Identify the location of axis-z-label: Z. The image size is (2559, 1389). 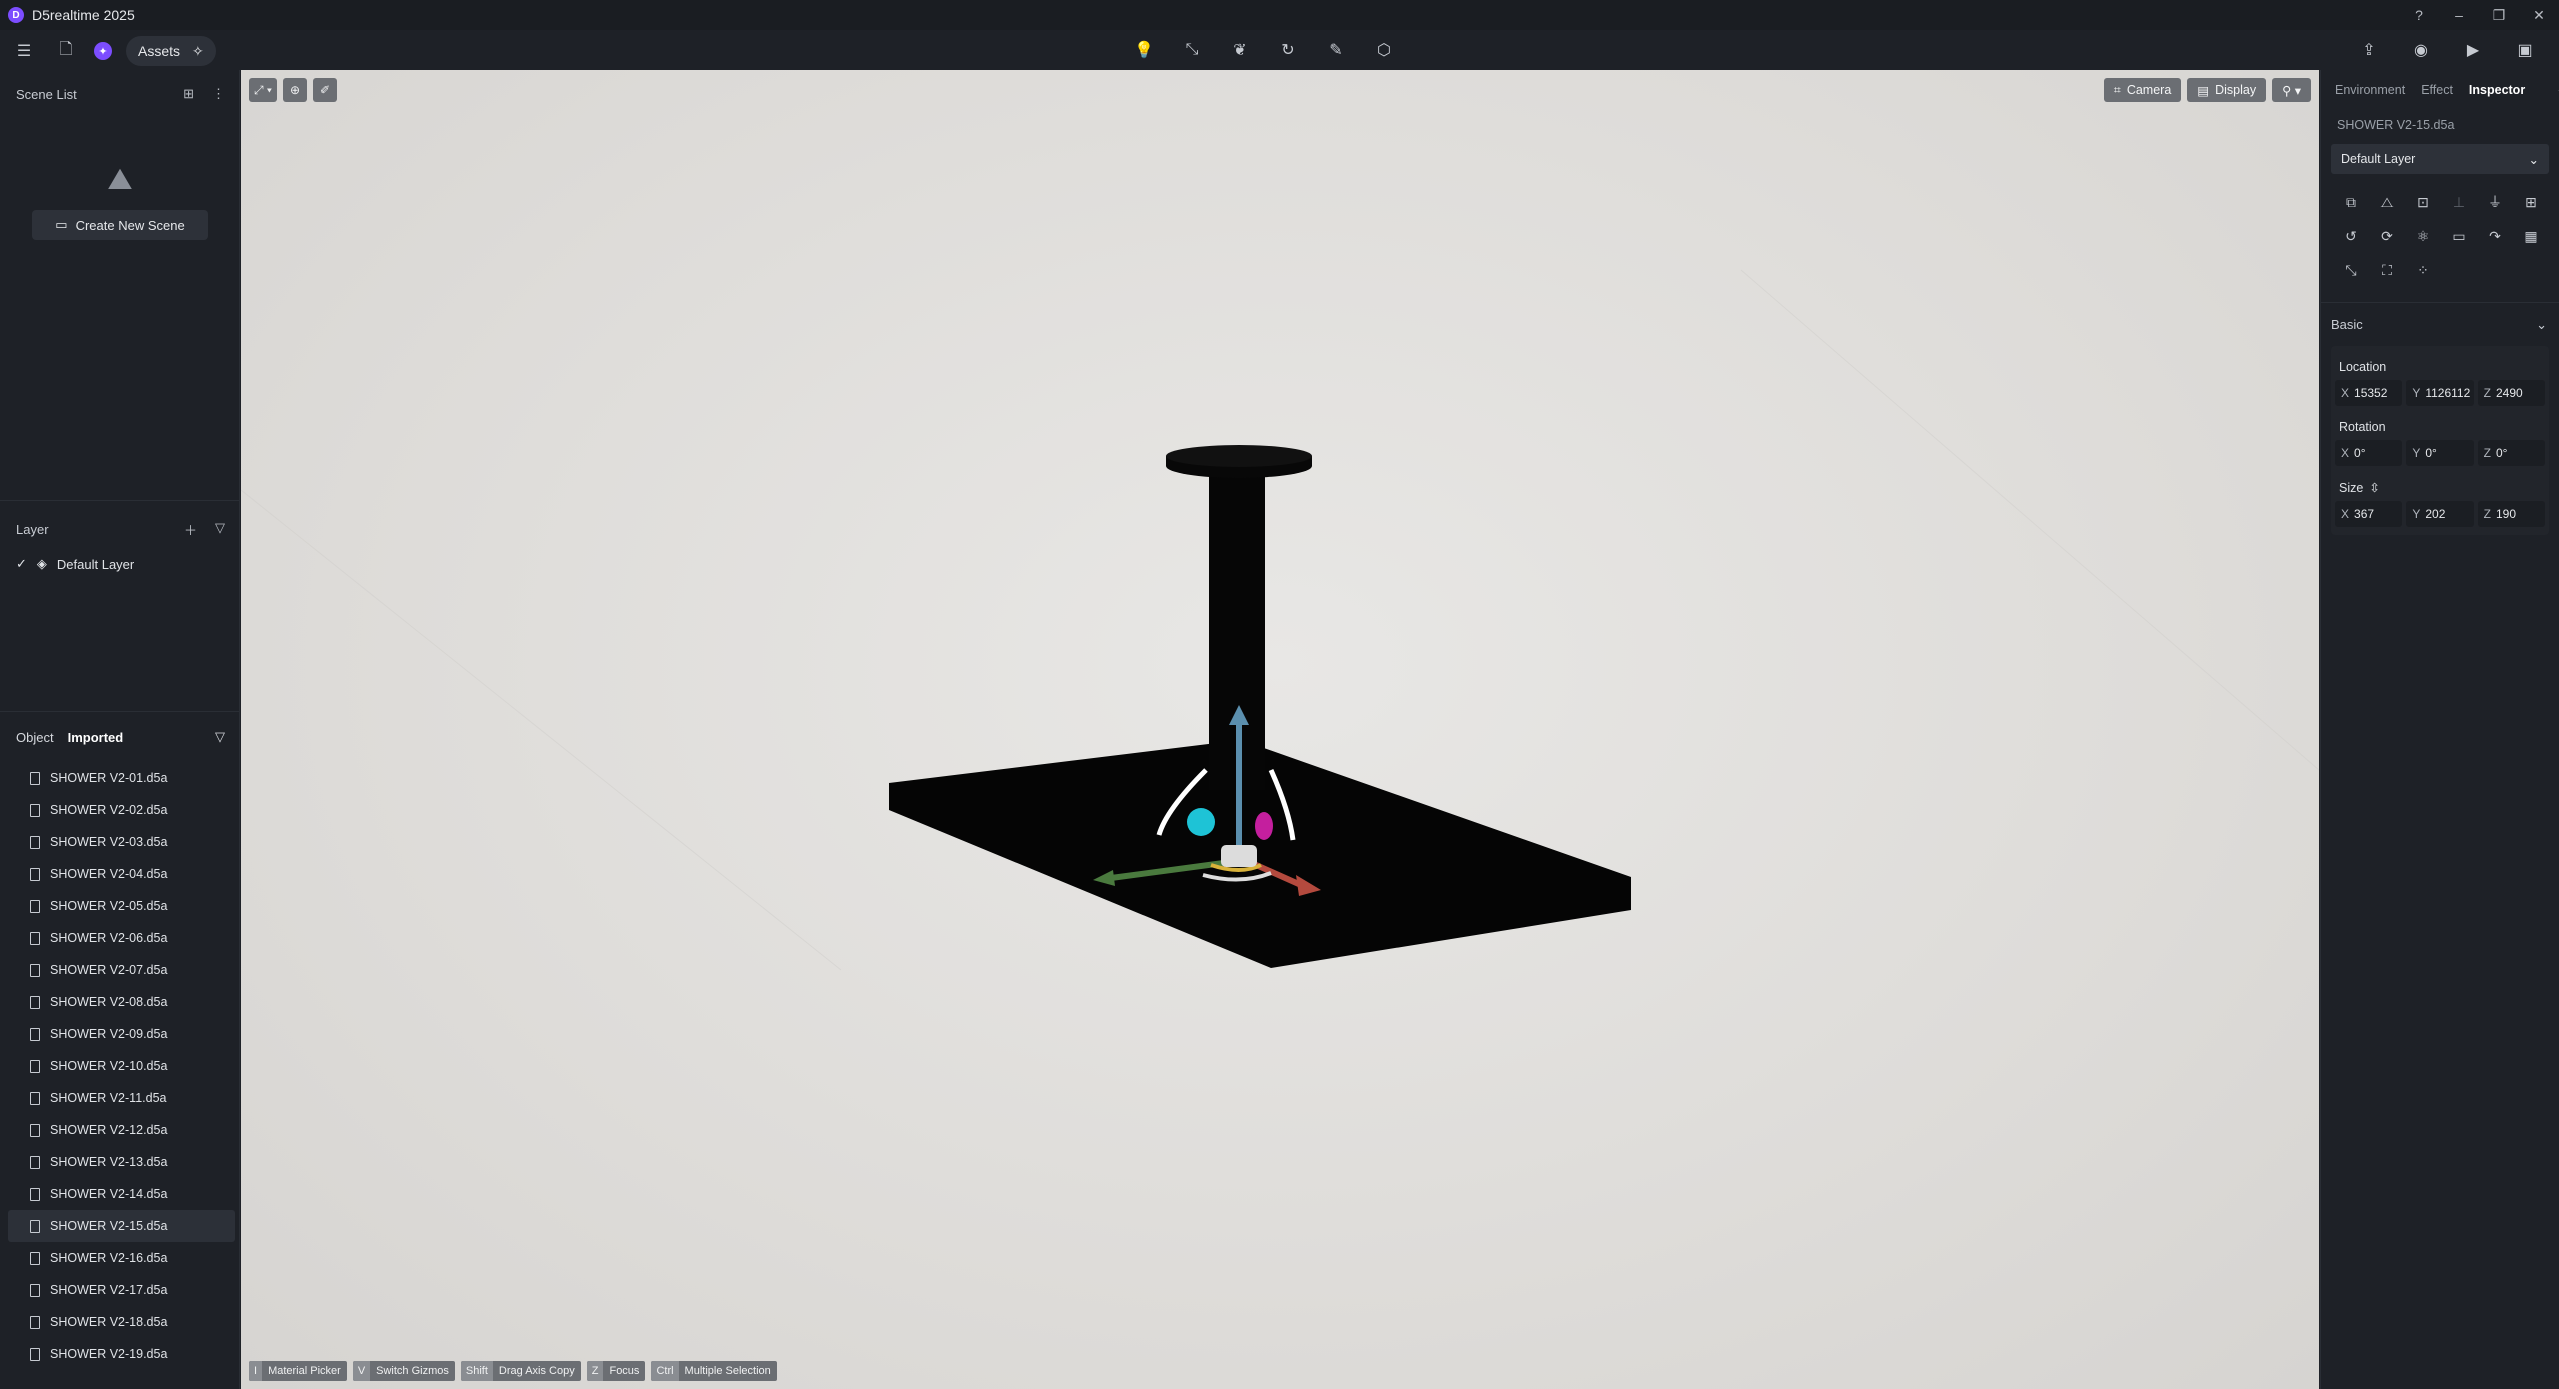
(2487, 393).